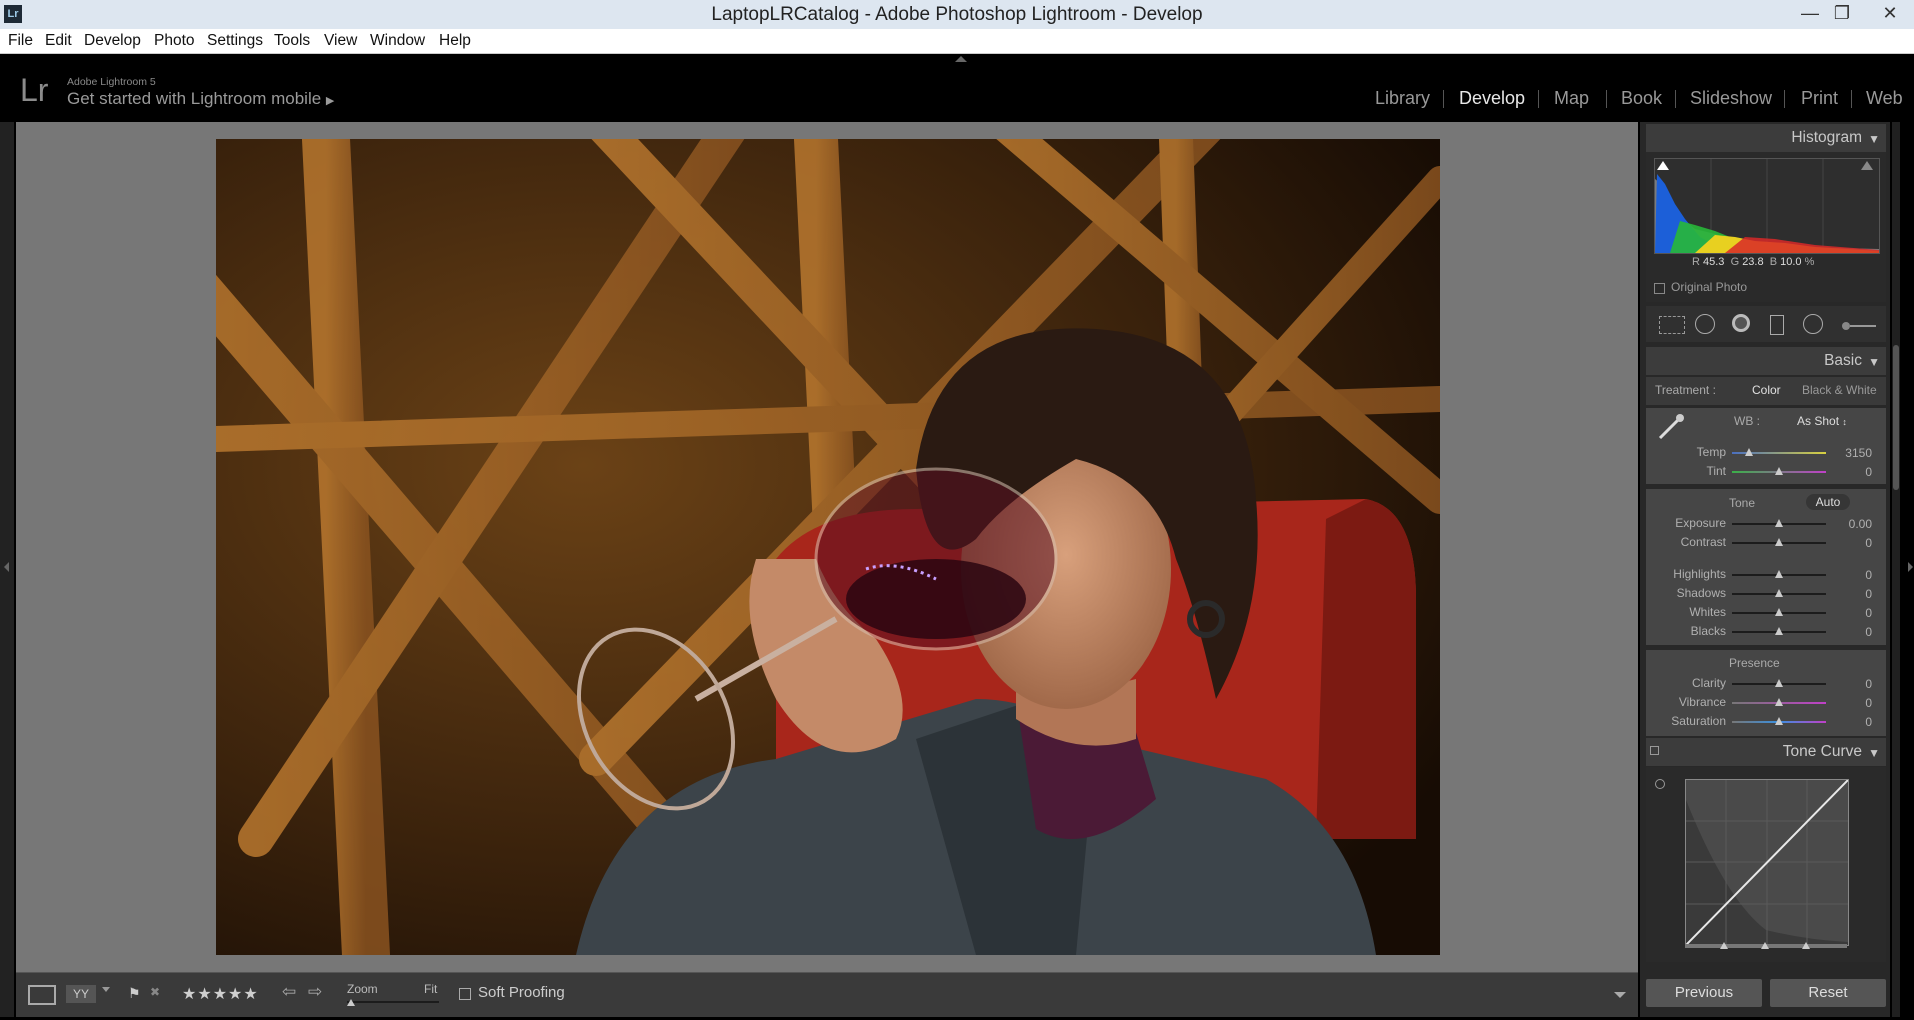  What do you see at coordinates (1858, 324) in the screenshot?
I see `adjustment-brush-icon` at bounding box center [1858, 324].